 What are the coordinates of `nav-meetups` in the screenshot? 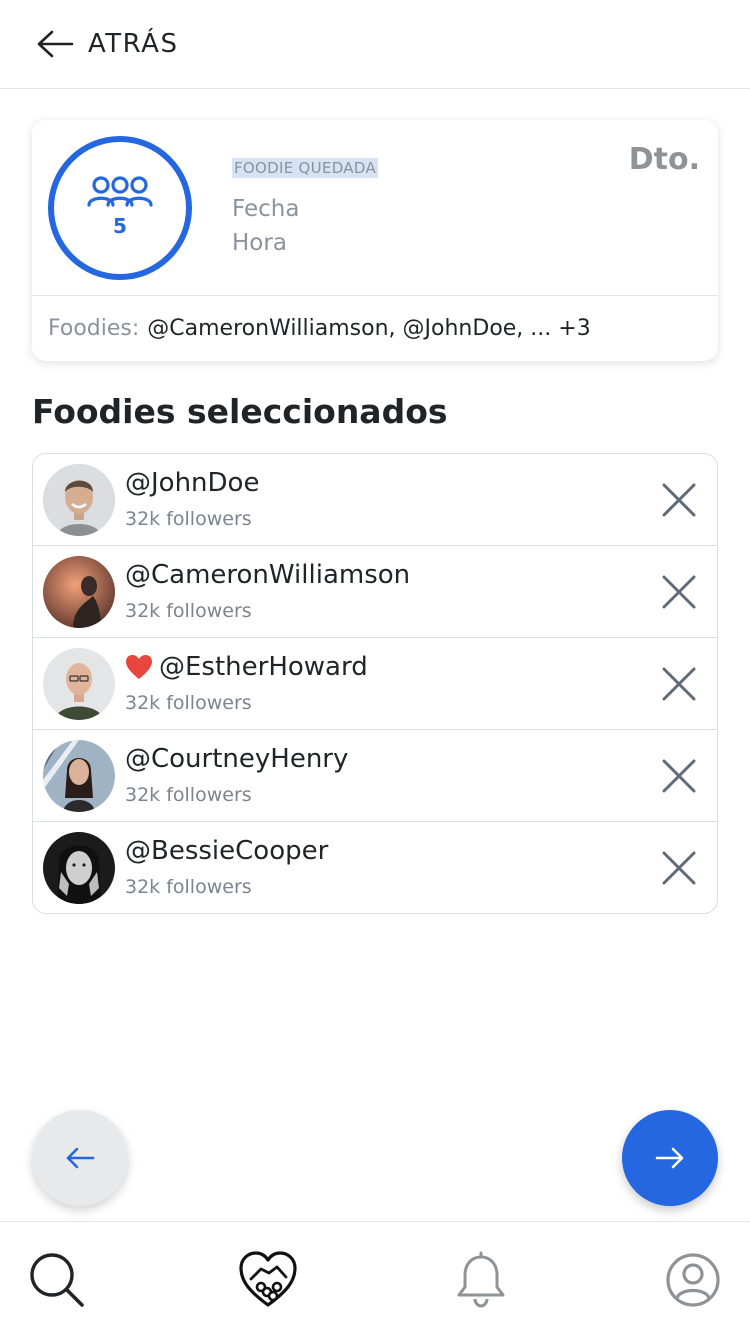 It's located at (268, 1280).